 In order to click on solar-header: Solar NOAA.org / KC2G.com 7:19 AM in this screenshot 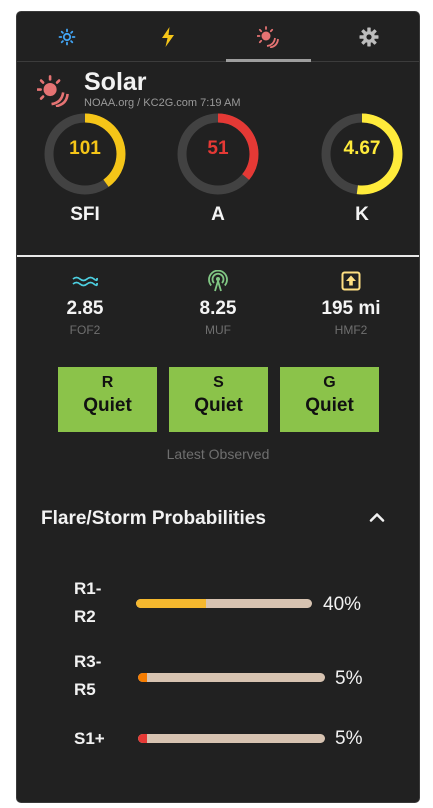, I will do `click(218, 87)`.